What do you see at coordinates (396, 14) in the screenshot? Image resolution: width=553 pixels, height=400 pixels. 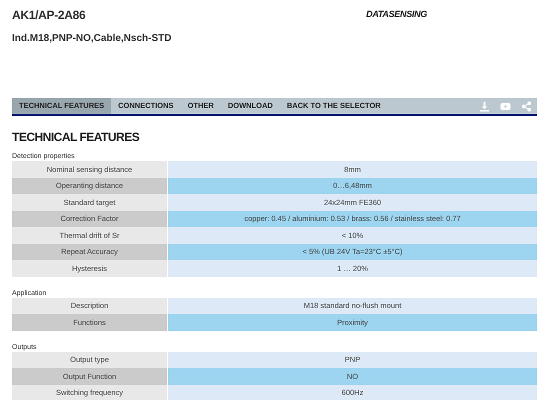 I see `brand-logo: DATASENSING` at bounding box center [396, 14].